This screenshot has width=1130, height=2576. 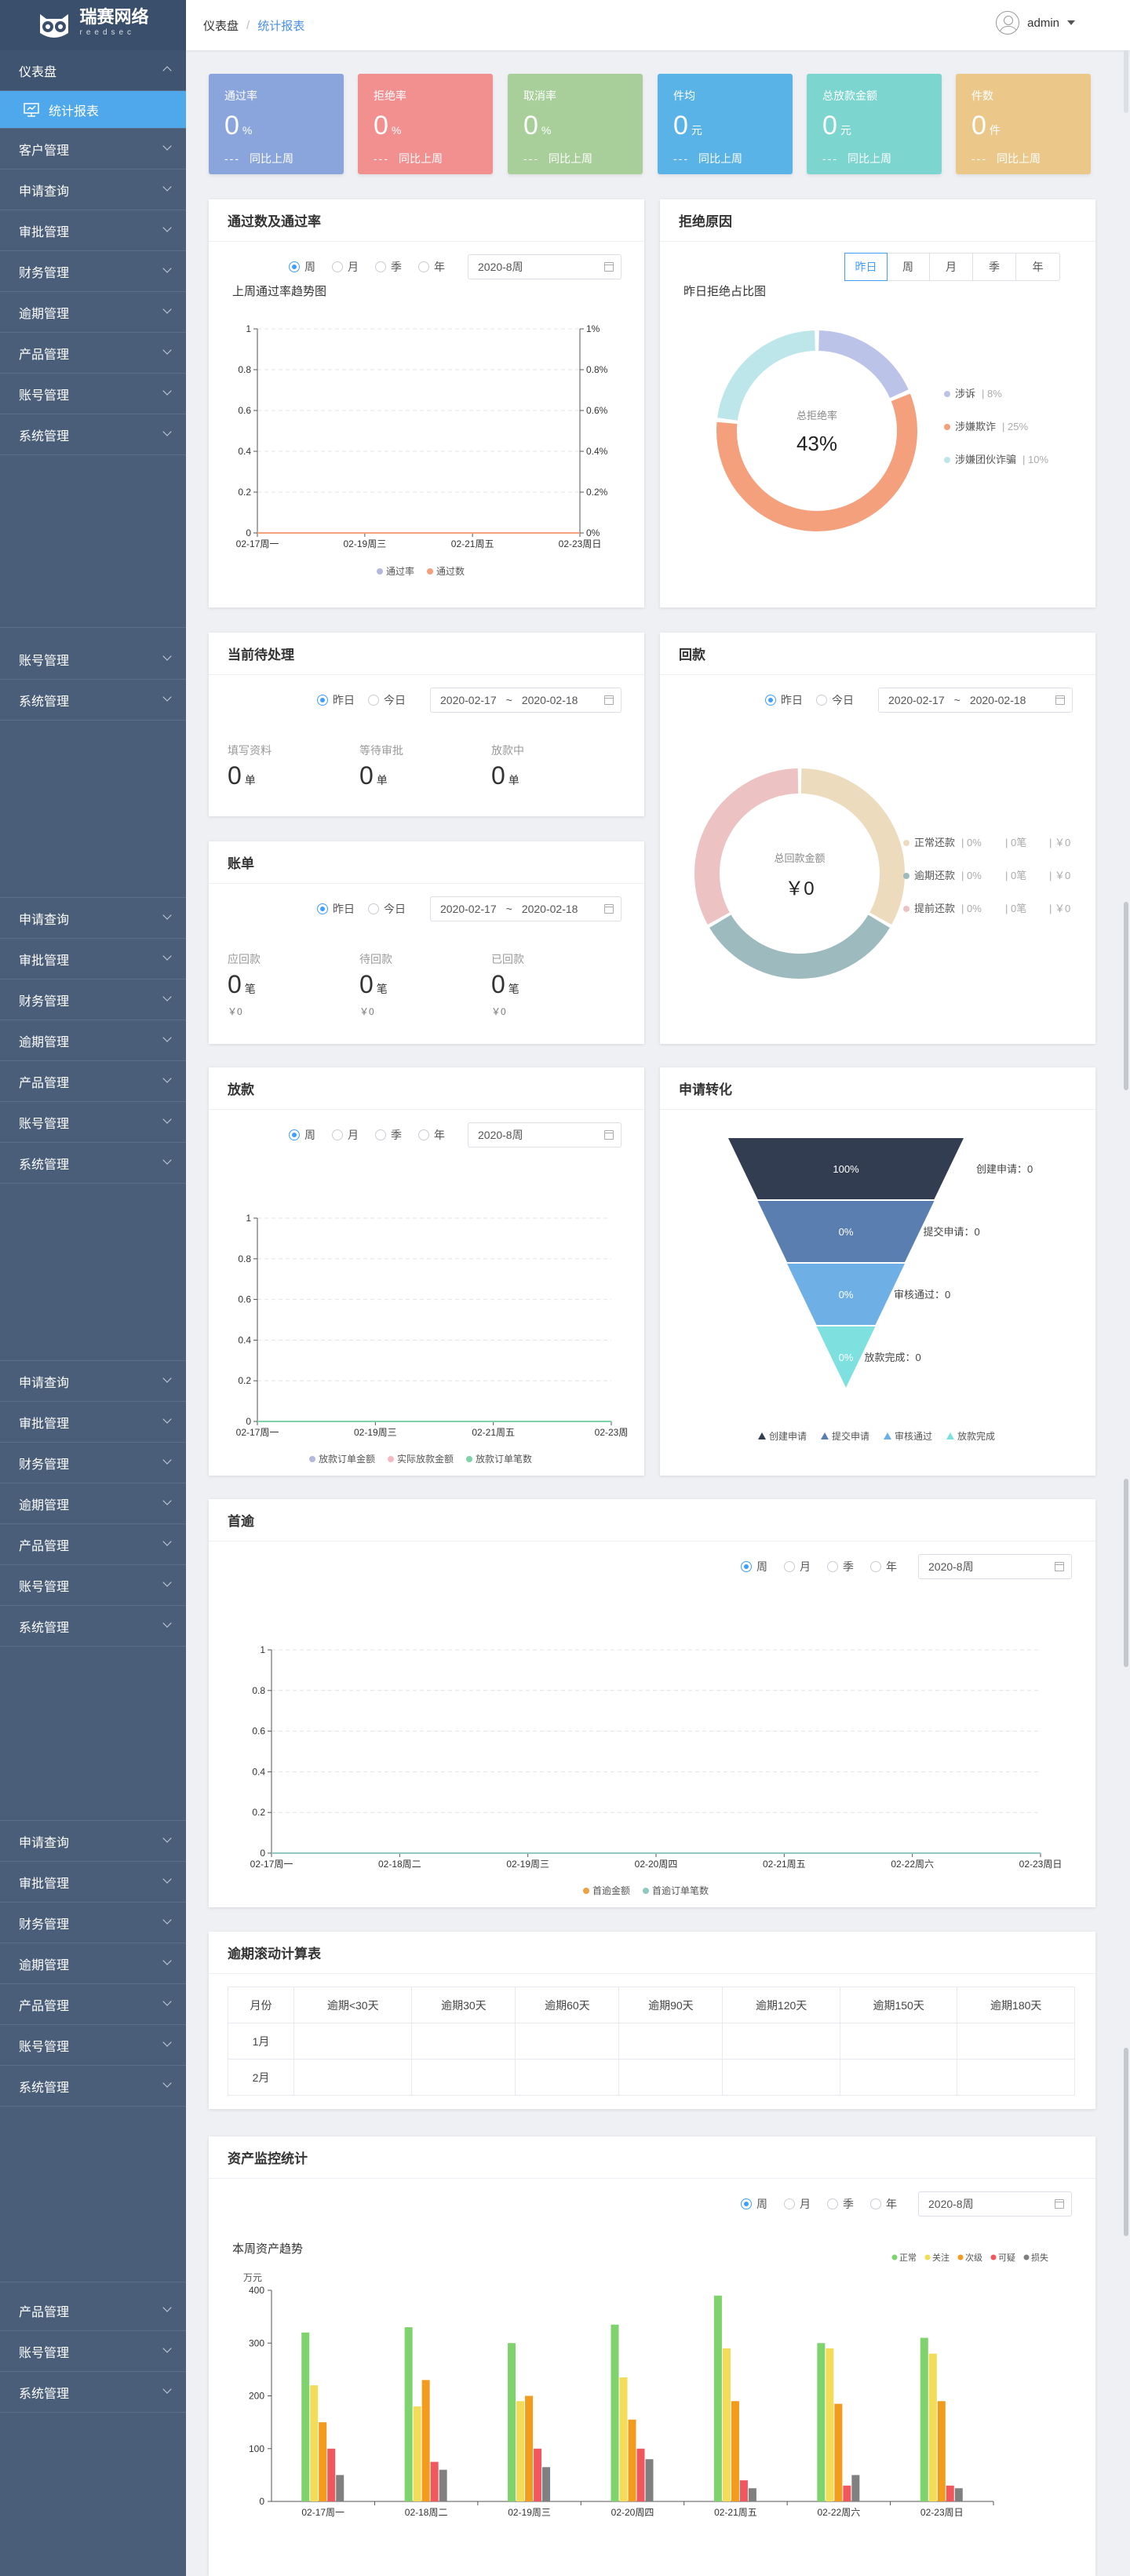 What do you see at coordinates (93, 2278) in the screenshot?
I see `menu-clipped` at bounding box center [93, 2278].